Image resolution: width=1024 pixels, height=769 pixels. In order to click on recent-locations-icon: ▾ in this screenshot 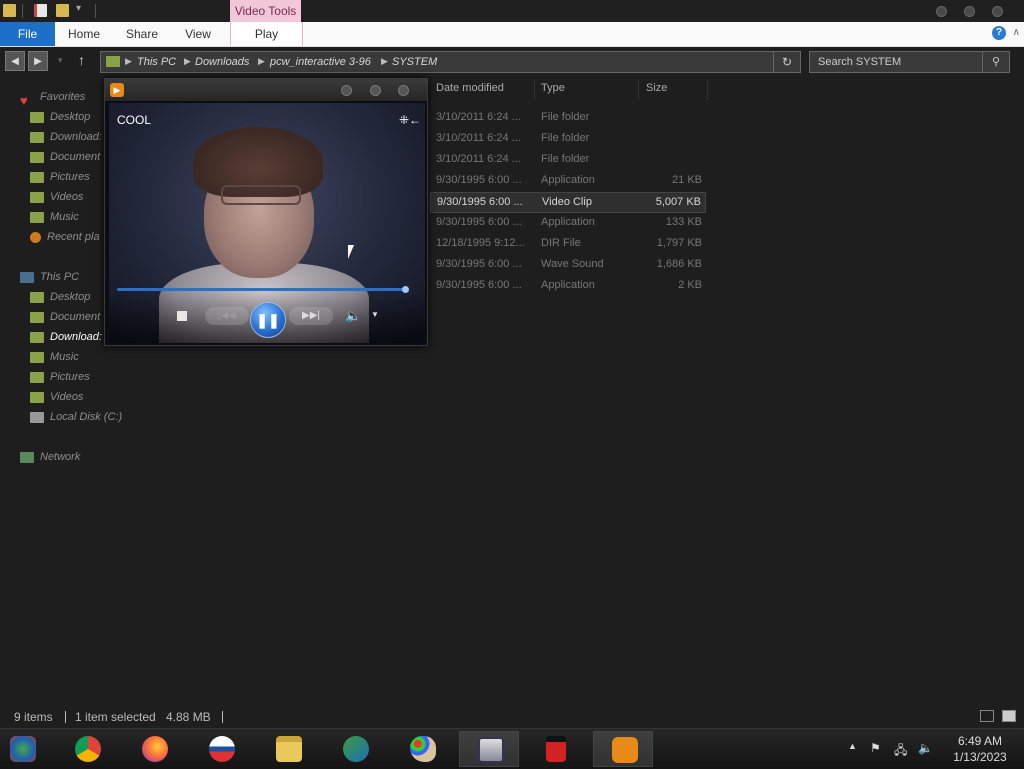, I will do `click(60, 60)`.